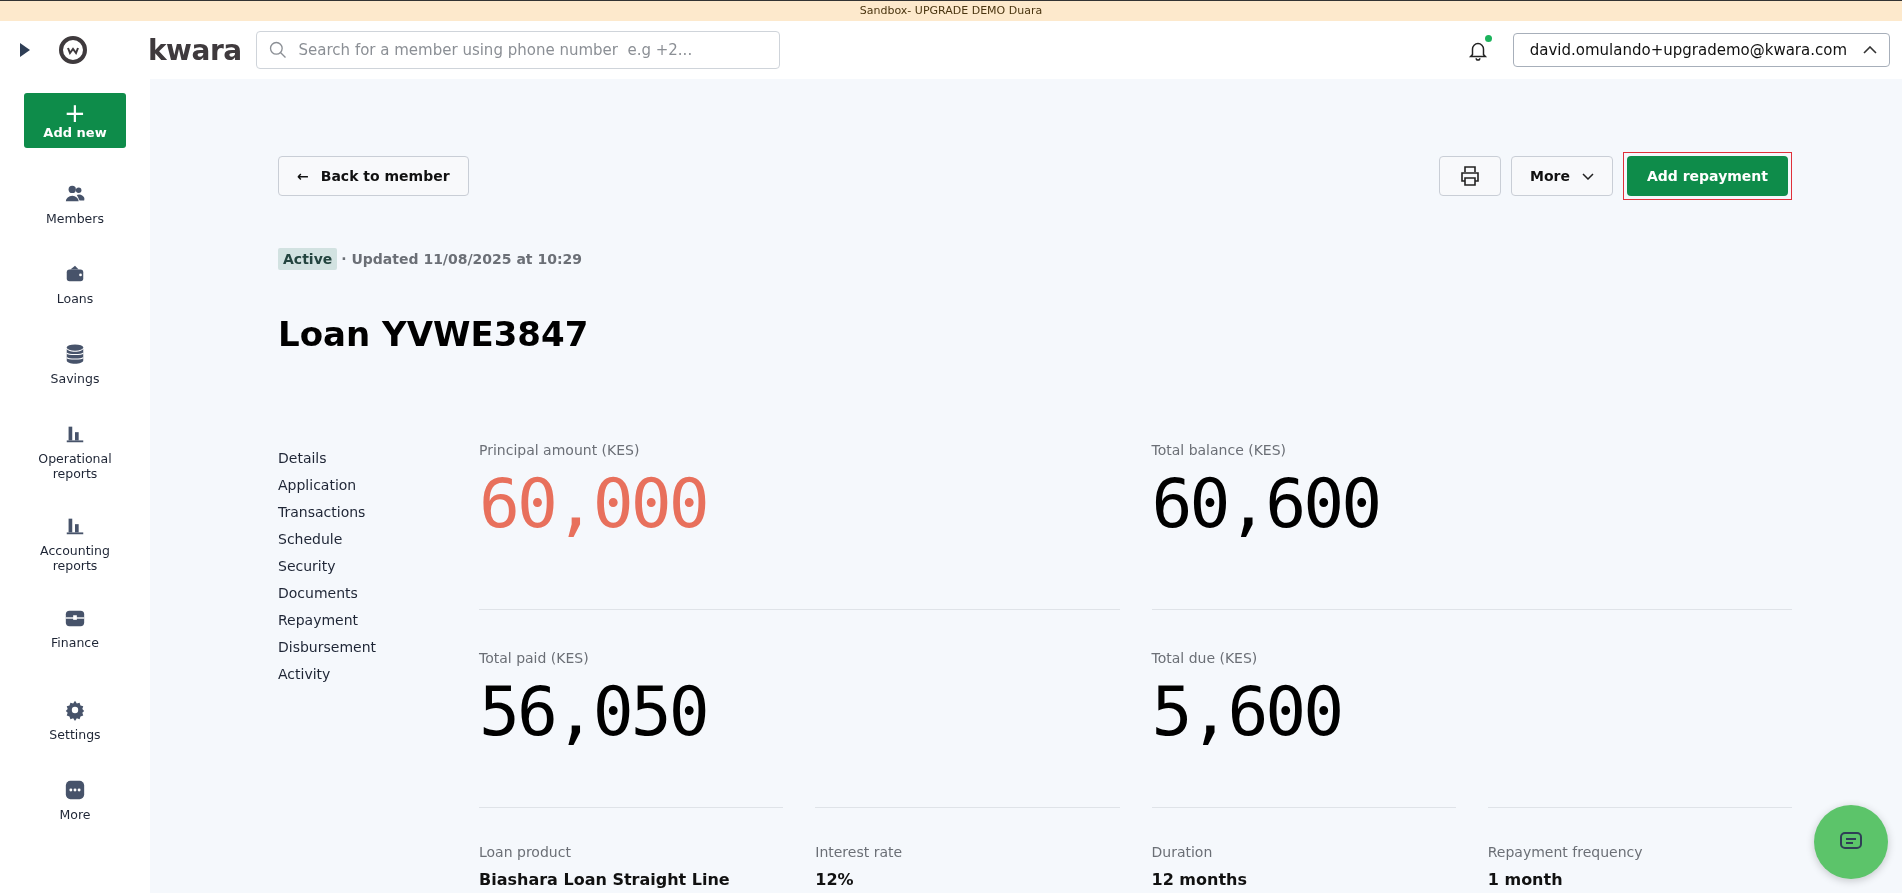 The width and height of the screenshot is (1902, 893). Describe the element at coordinates (1247, 711) in the screenshot. I see `stat-value: 5,600` at that location.